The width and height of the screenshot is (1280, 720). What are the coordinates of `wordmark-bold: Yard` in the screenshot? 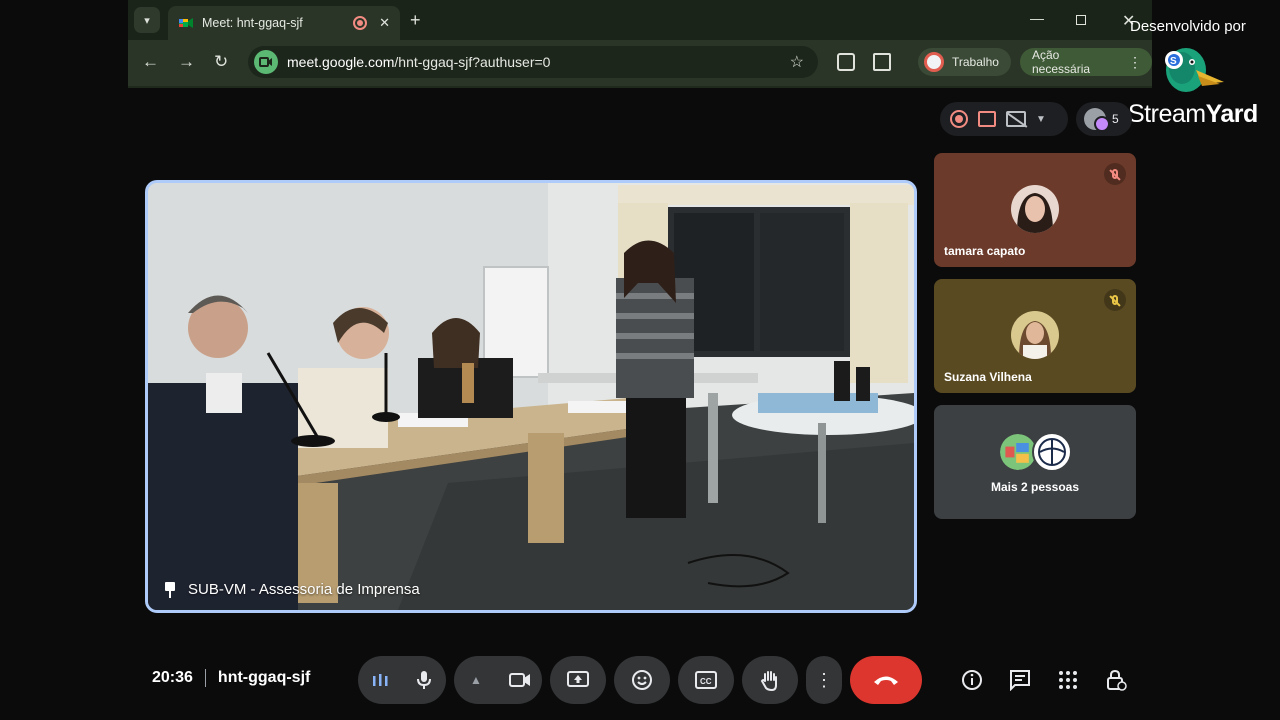 It's located at (1232, 114).